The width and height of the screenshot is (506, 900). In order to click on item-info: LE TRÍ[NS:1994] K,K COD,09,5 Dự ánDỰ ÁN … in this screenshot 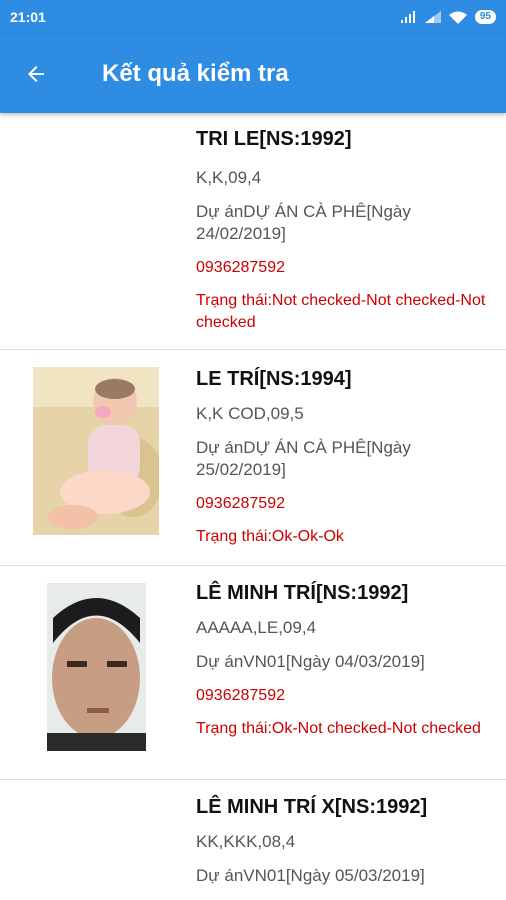, I will do `click(344, 457)`.